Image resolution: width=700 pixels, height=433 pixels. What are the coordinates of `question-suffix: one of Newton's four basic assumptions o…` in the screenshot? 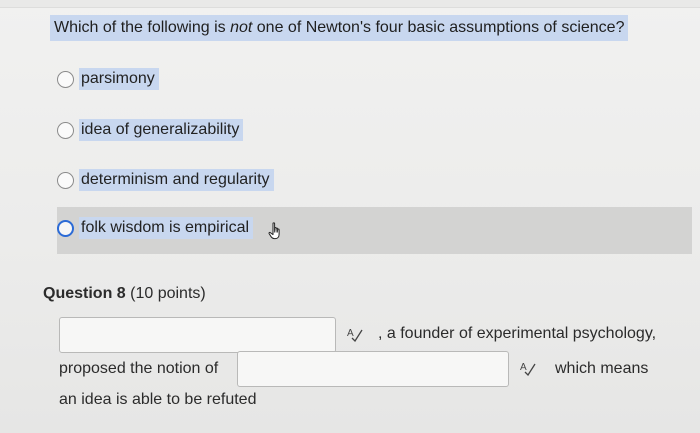 It's located at (438, 27).